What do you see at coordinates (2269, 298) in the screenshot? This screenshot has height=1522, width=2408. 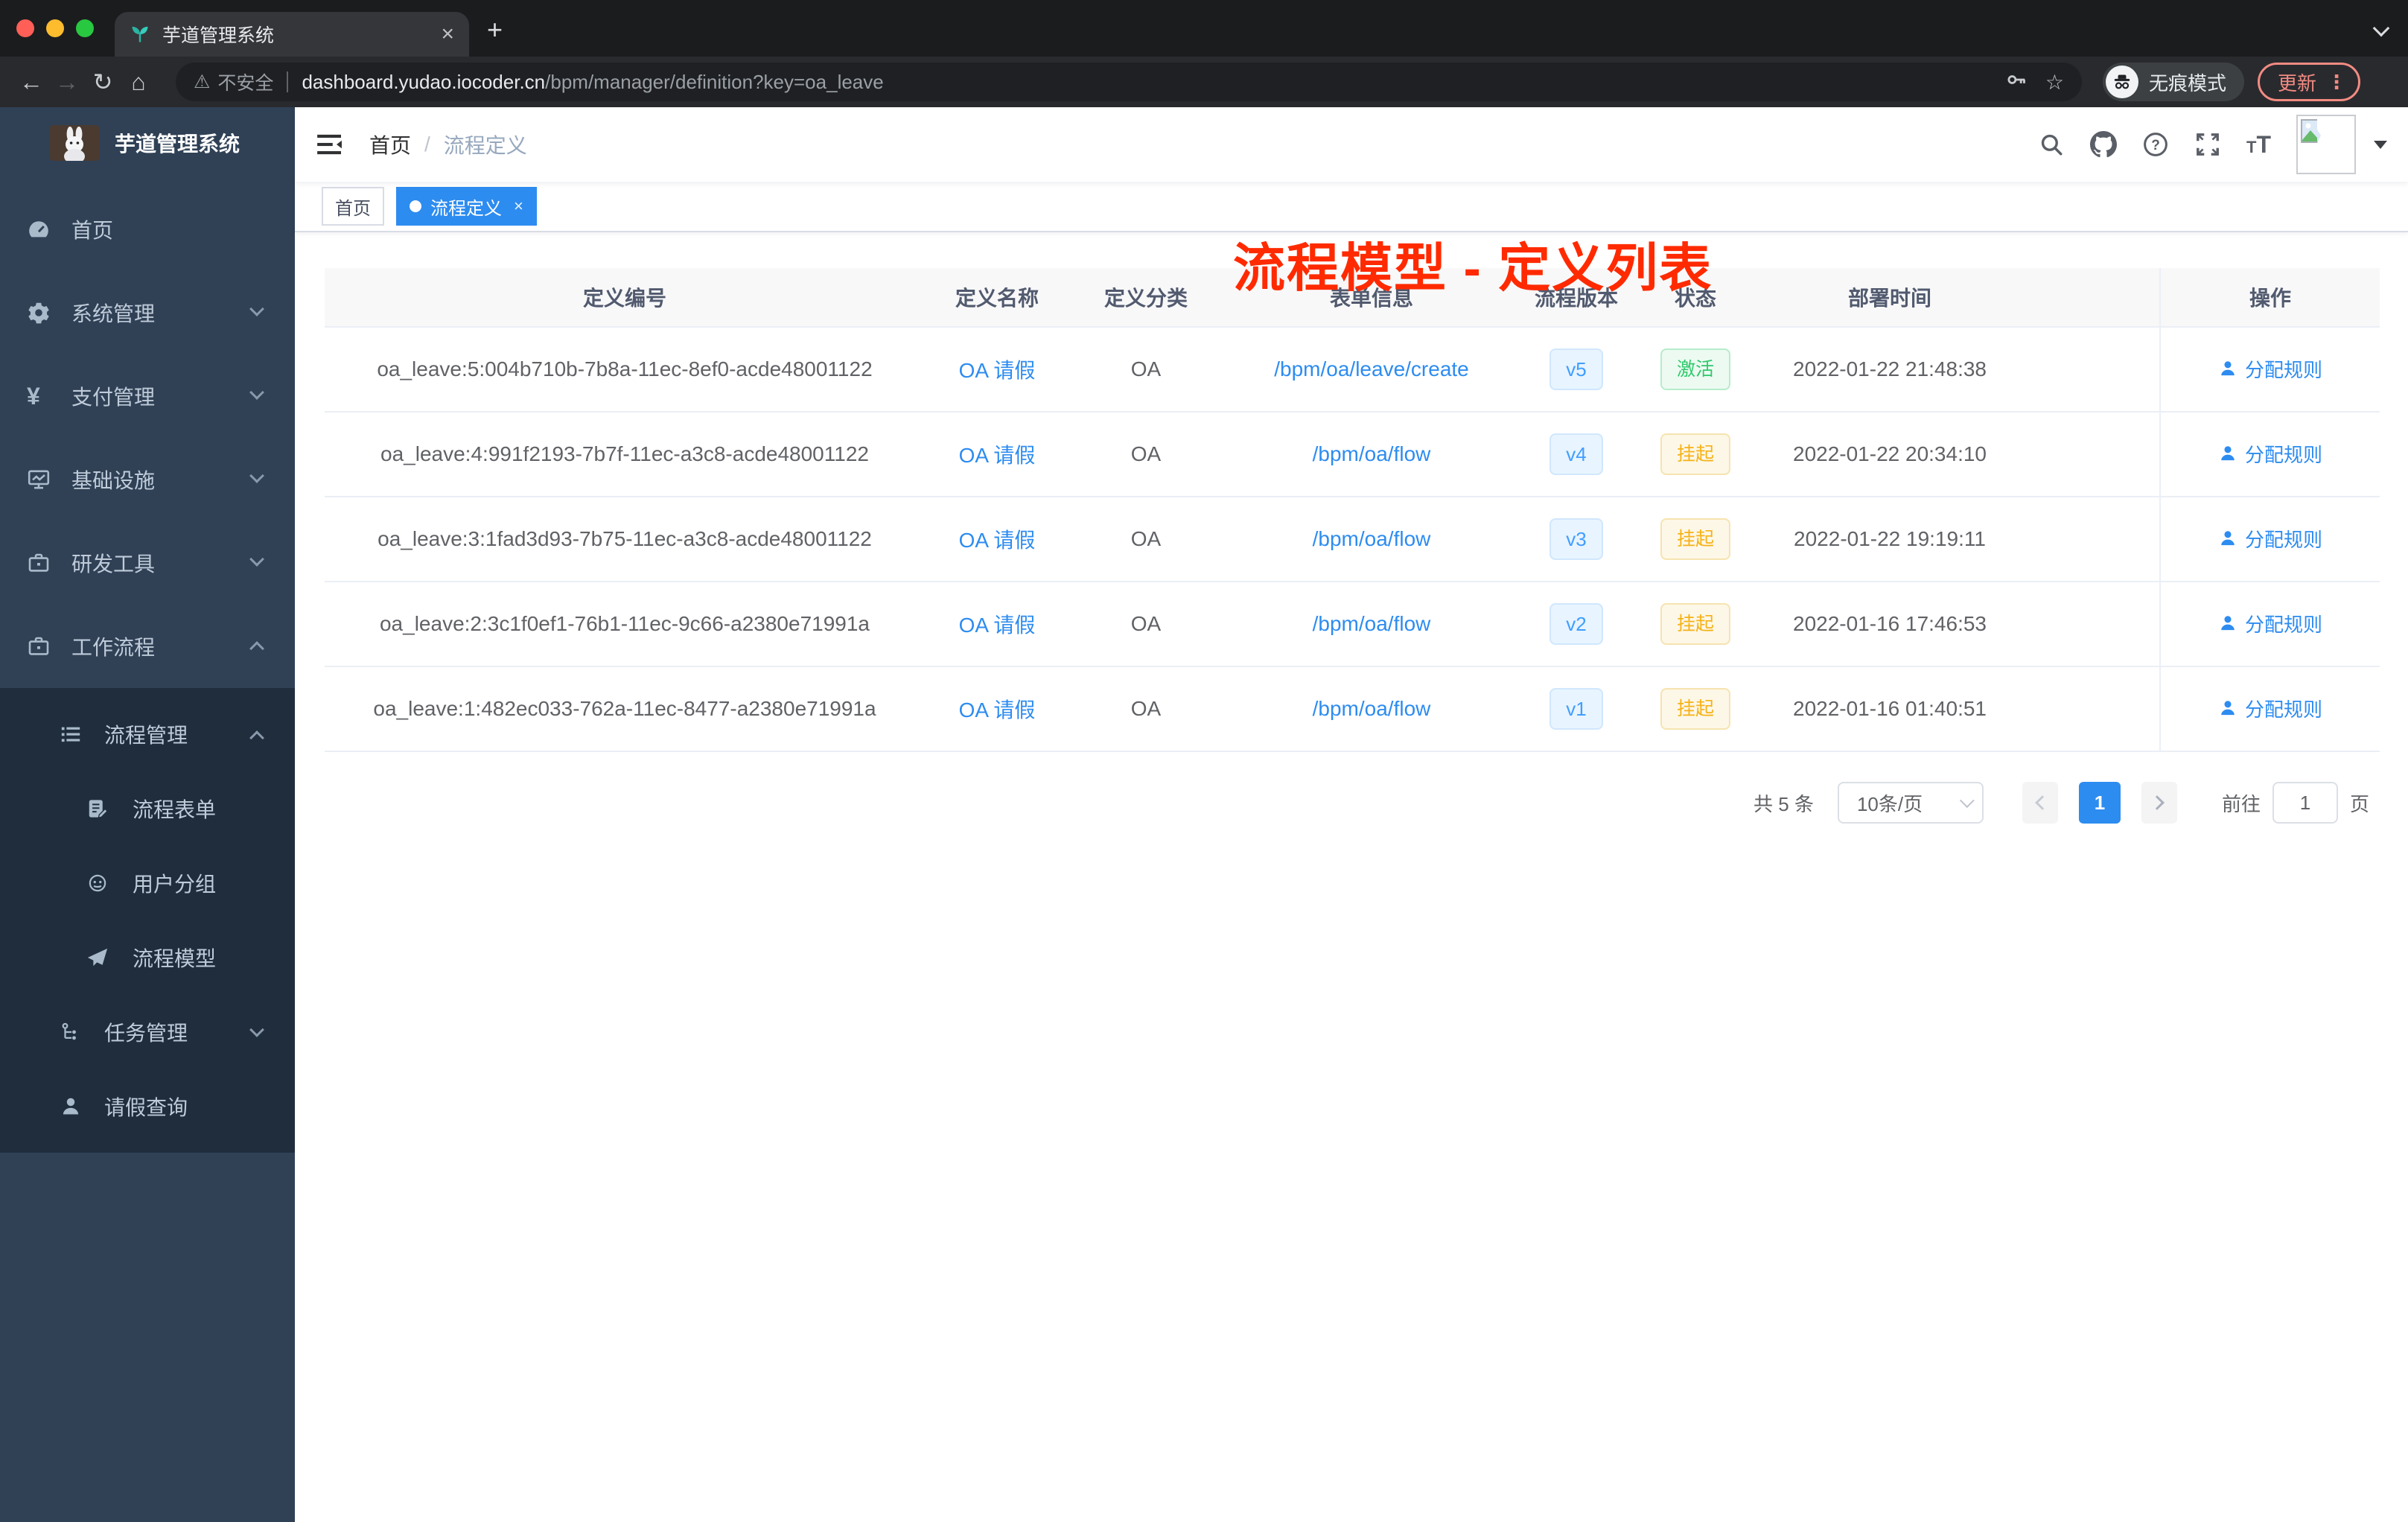 I see `col-actions: 操作` at bounding box center [2269, 298].